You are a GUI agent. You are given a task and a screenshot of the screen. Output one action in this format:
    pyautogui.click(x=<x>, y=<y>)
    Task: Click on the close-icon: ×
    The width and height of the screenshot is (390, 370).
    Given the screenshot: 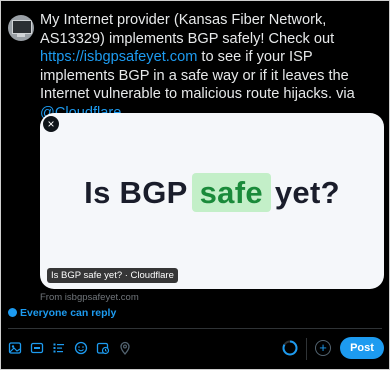 What is the action you would take?
    pyautogui.click(x=51, y=124)
    